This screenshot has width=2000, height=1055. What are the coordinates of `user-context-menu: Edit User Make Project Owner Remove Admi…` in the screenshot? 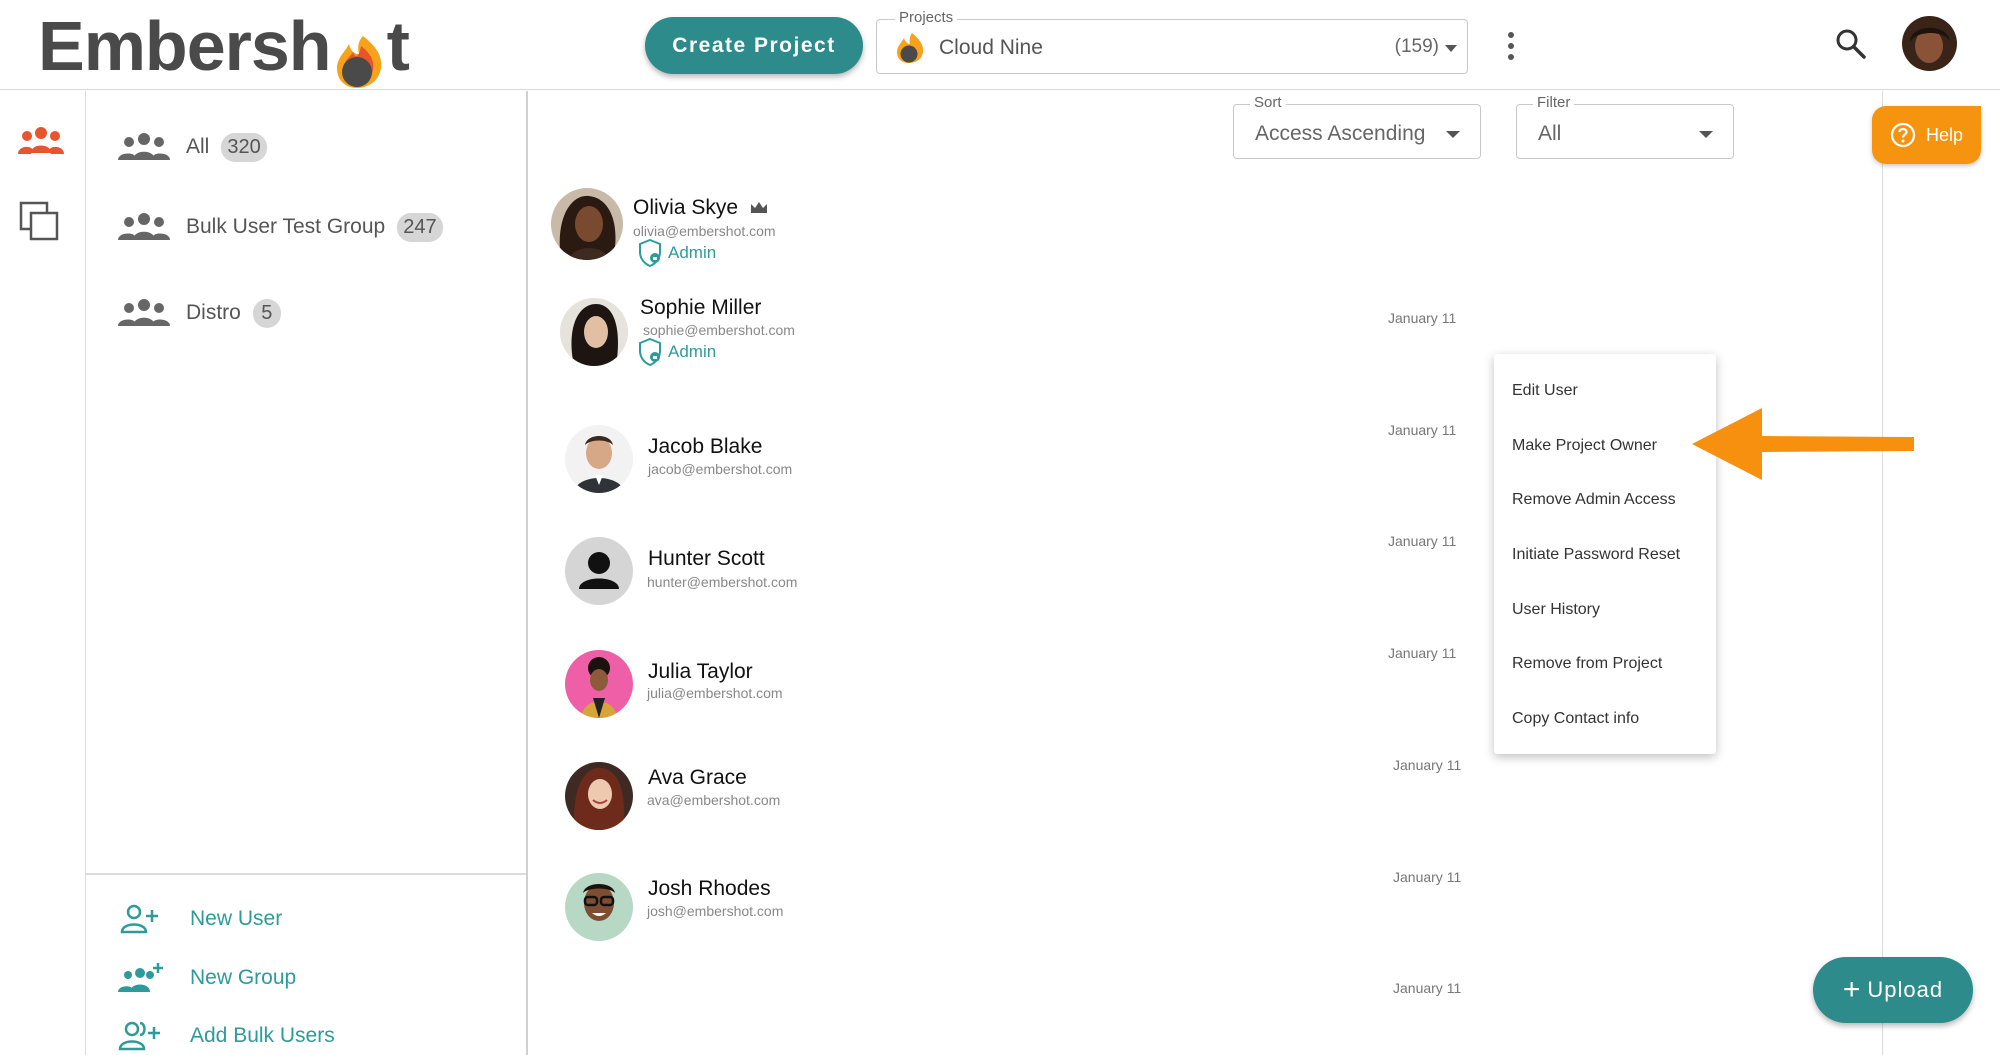 It's located at (1605, 554).